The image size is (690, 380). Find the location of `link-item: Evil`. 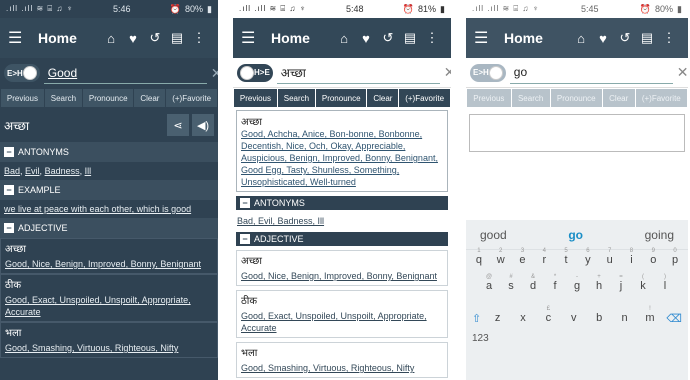

link-item: Evil is located at coordinates (32, 171).